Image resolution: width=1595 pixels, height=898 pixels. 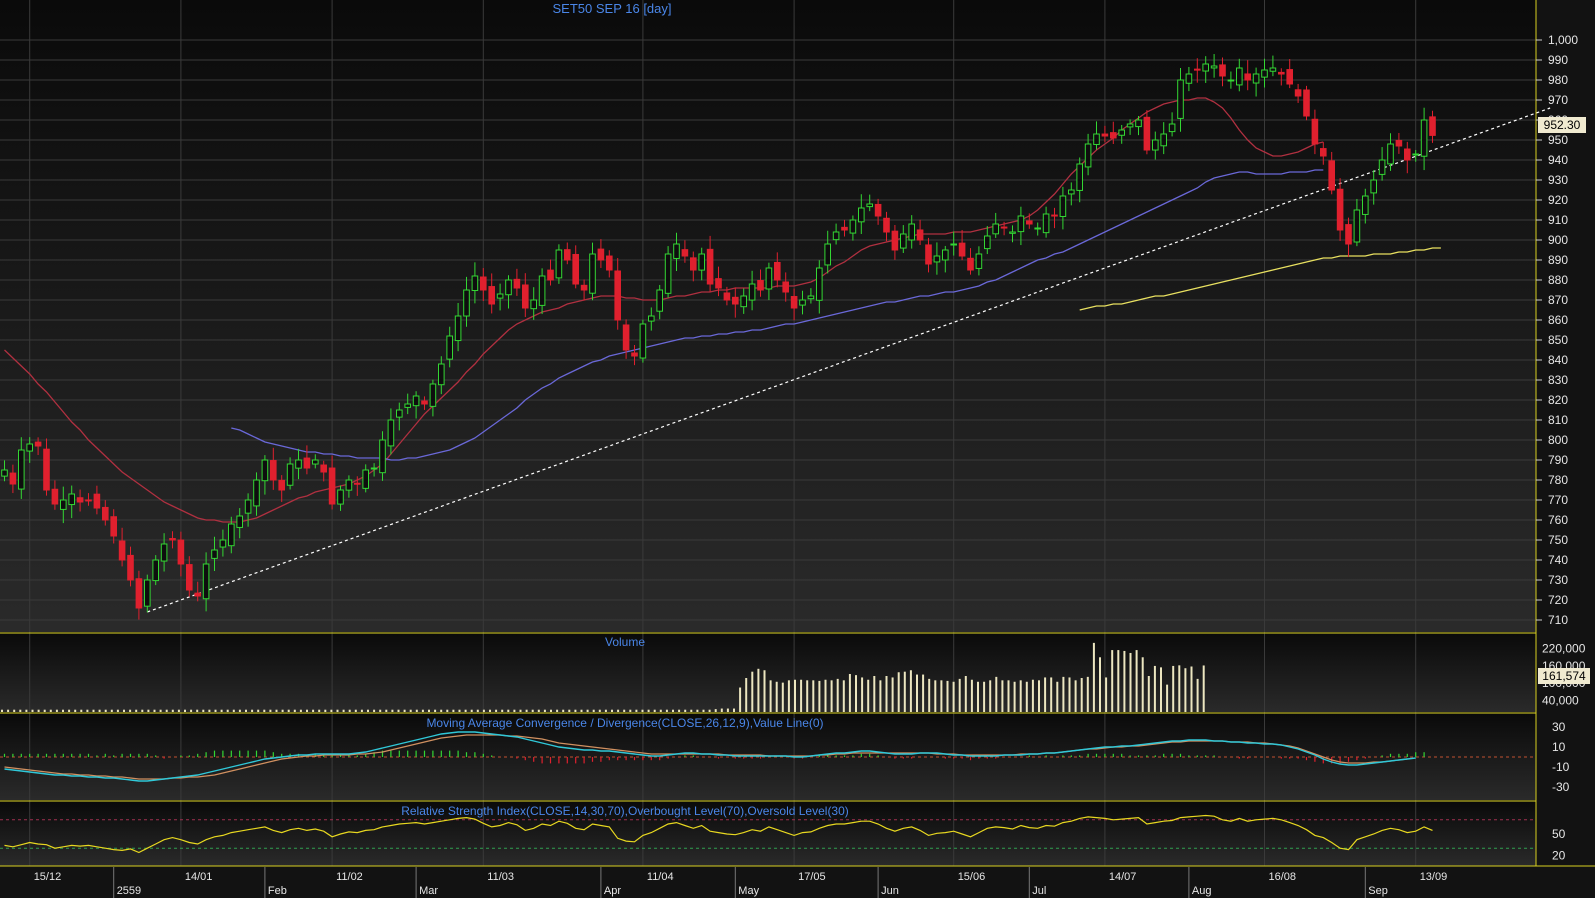 I want to click on price-tick-label: 920, so click(x=1558, y=200).